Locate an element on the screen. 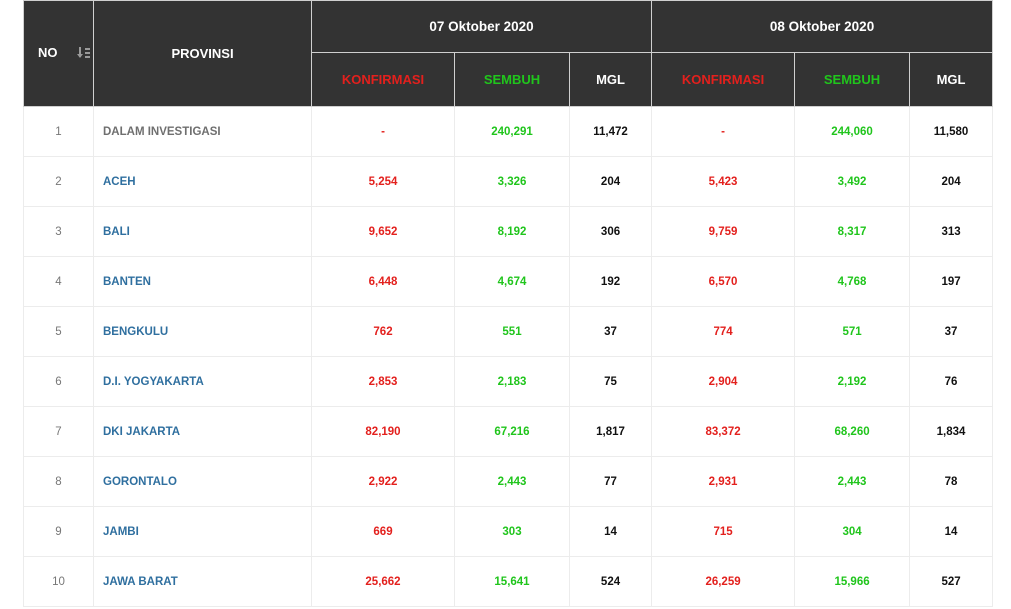 The height and width of the screenshot is (609, 1011). konfirmasi-value: 83,372 is located at coordinates (723, 431).